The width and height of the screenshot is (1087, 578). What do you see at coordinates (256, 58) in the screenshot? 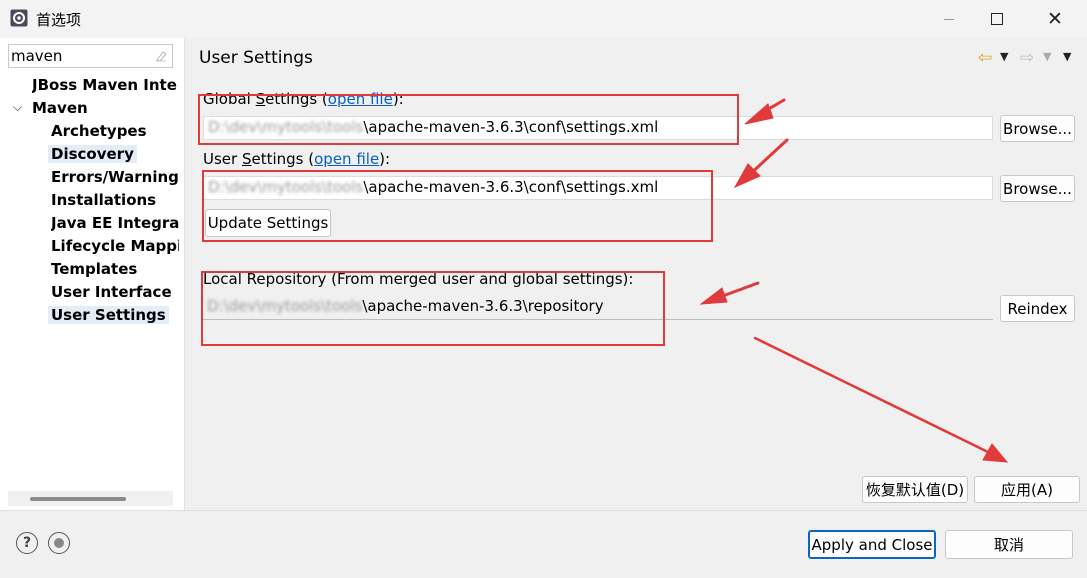
I see `page-title: User Settings` at bounding box center [256, 58].